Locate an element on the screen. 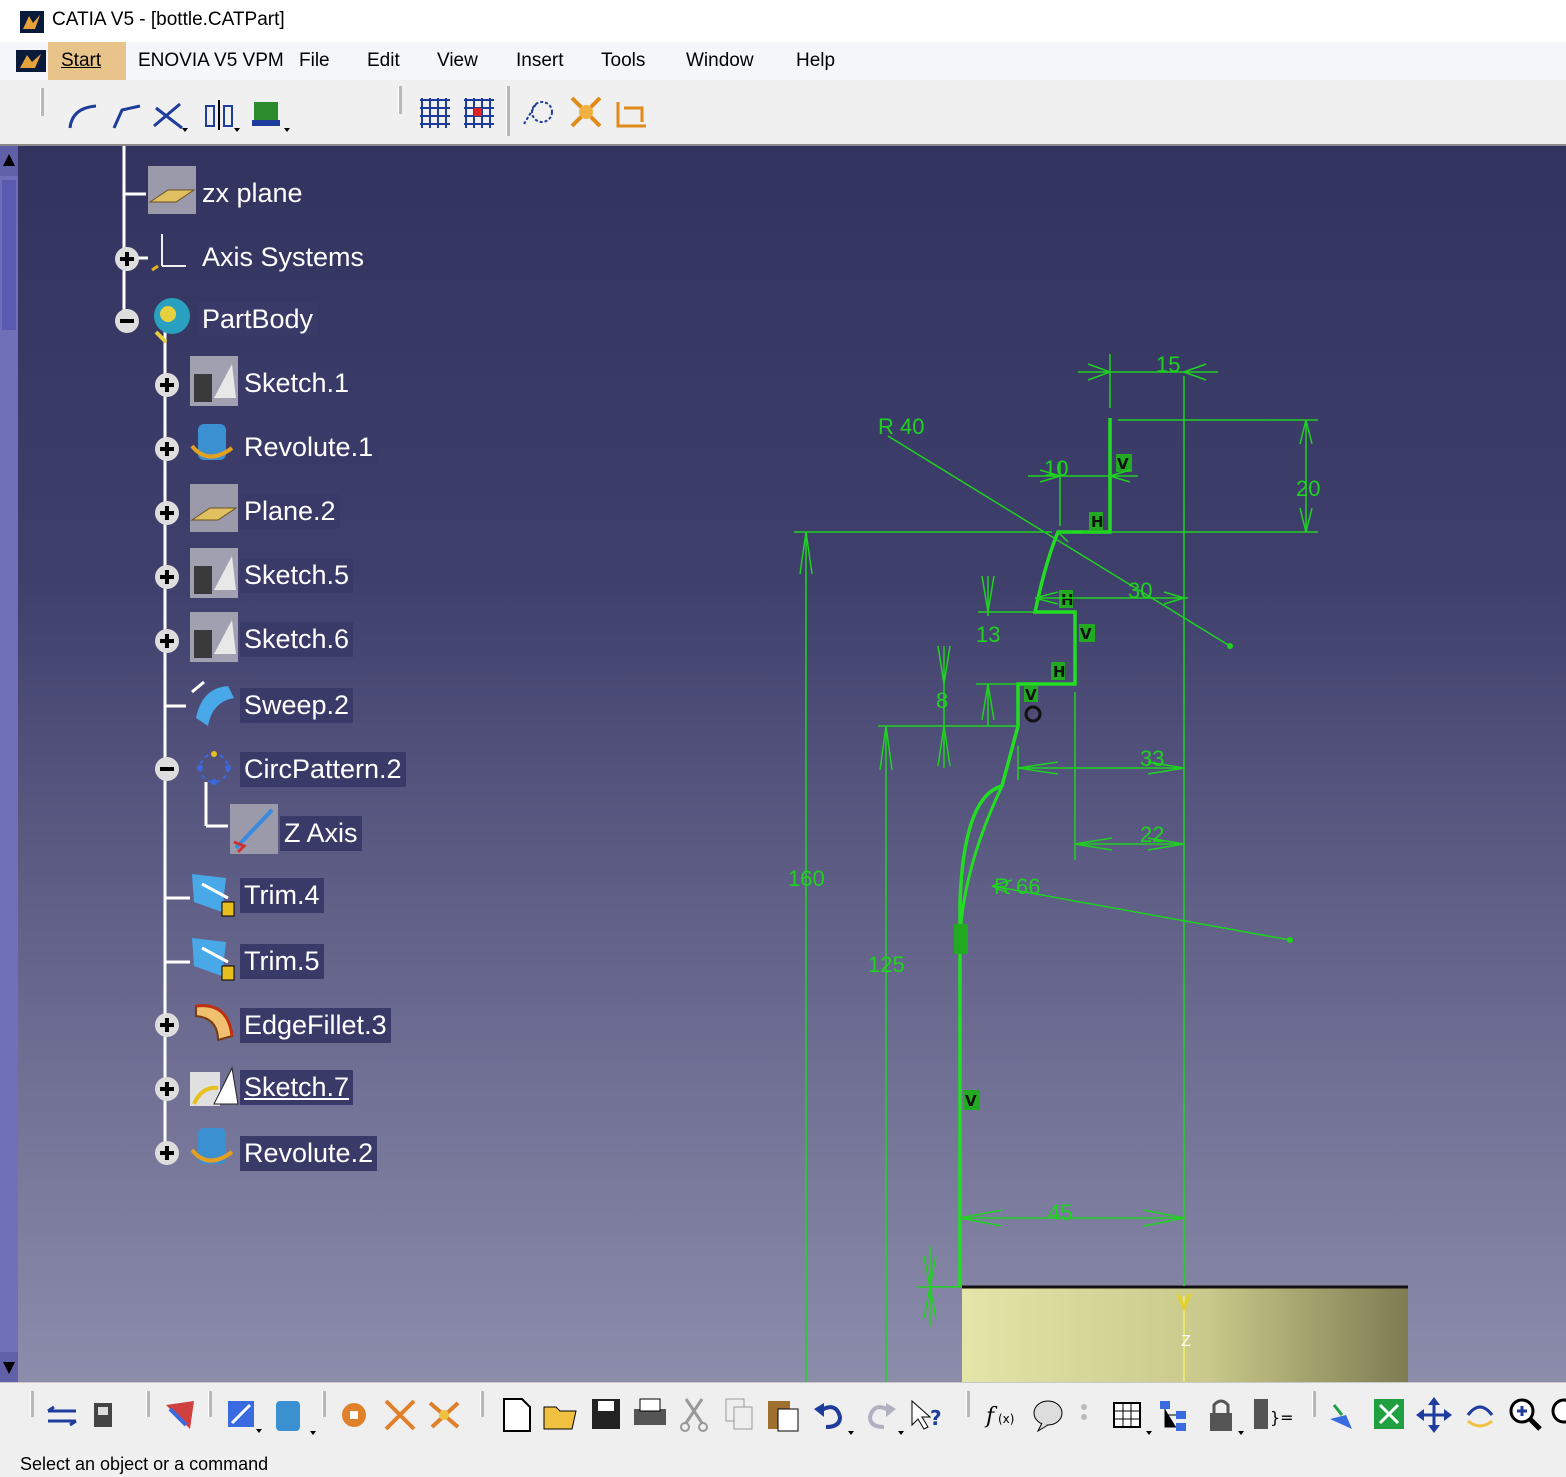  table-icon is located at coordinates (1132, 1417).